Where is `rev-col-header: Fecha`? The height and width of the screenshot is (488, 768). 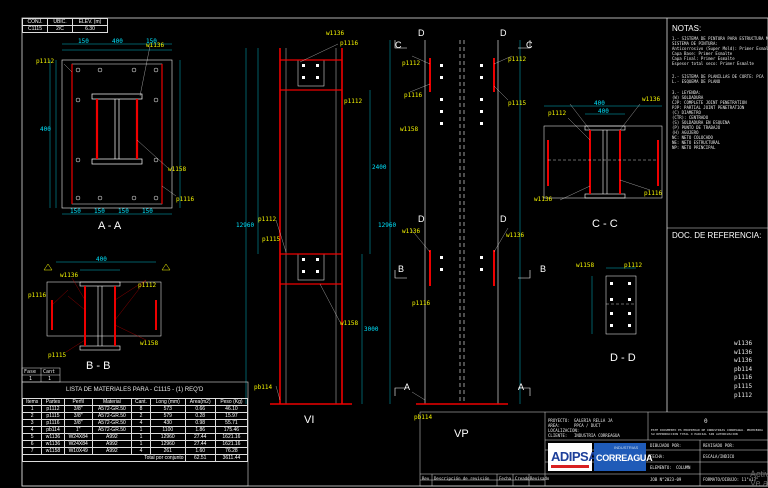 rev-col-header: Fecha is located at coordinates (505, 478).